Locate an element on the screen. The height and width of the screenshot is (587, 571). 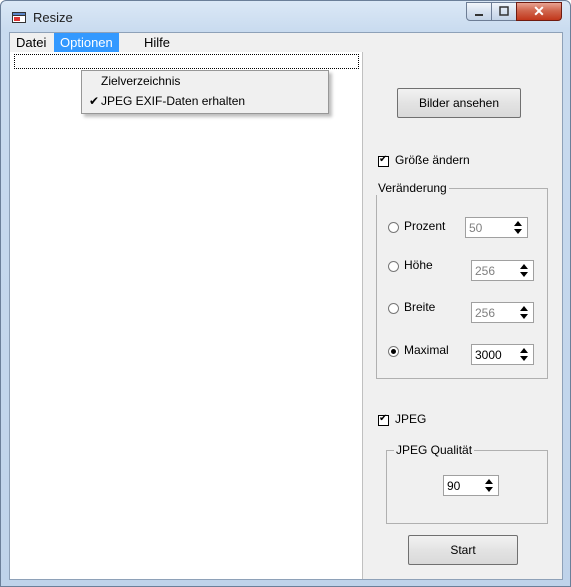
radio-breite is located at coordinates (393, 308).